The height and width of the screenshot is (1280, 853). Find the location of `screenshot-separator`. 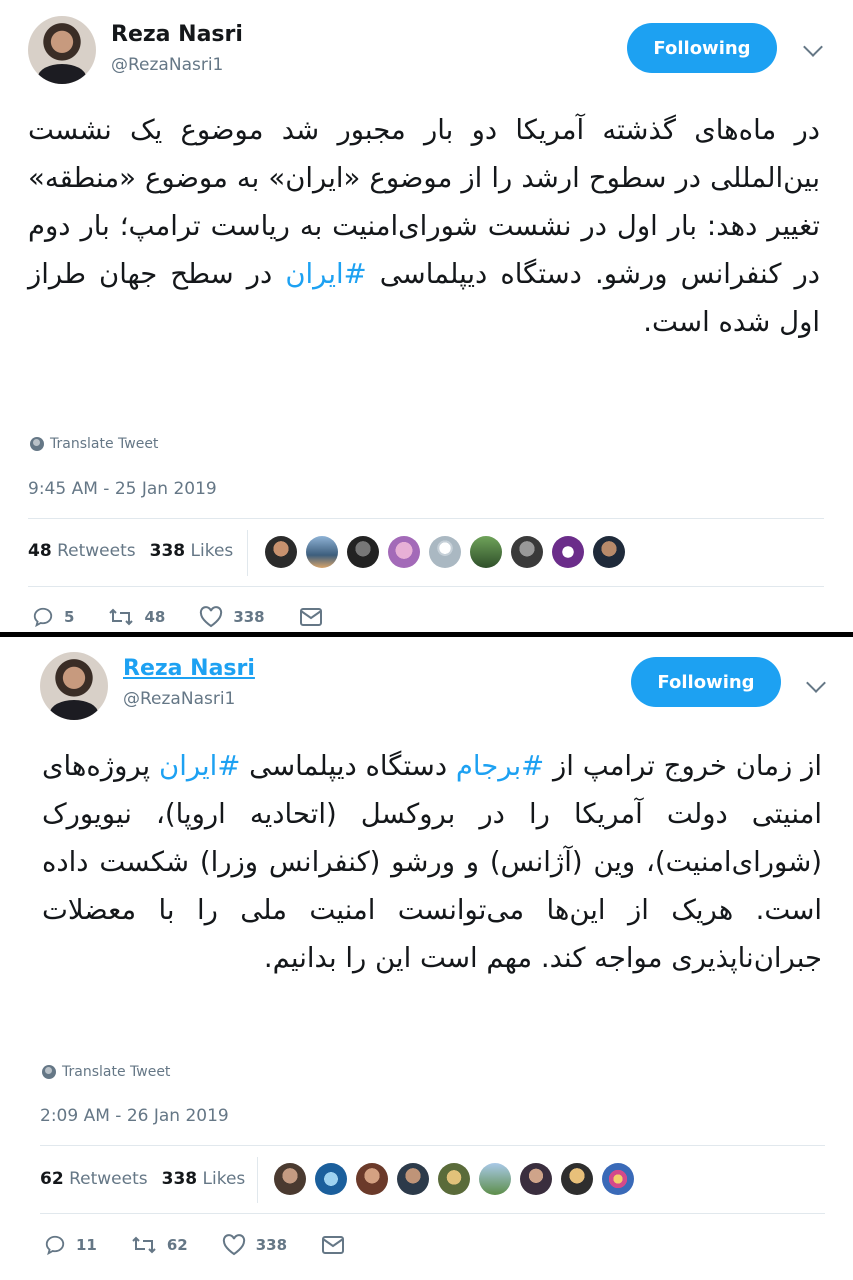

screenshot-separator is located at coordinates (426, 634).